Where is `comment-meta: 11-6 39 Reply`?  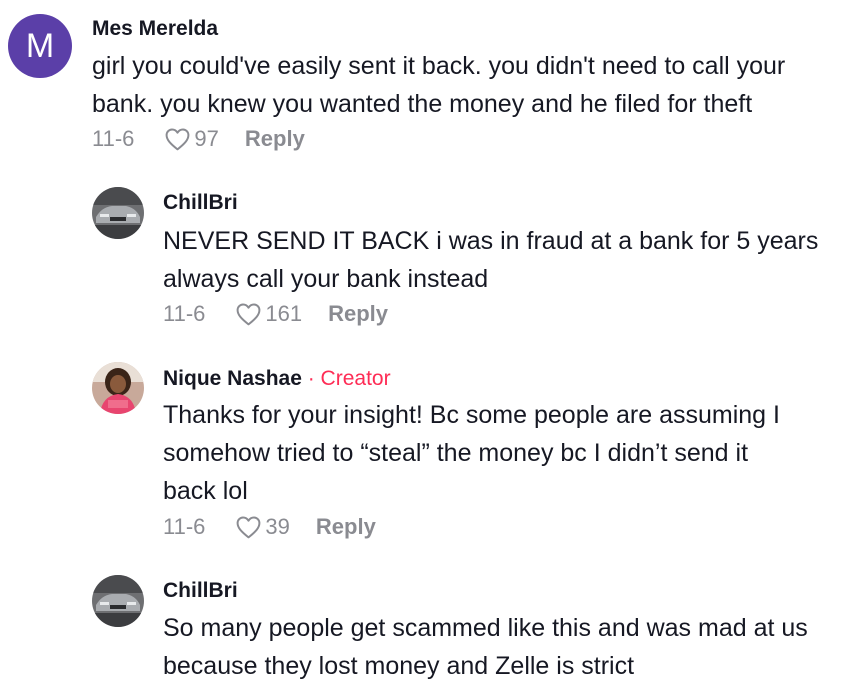 comment-meta: 11-6 39 Reply is located at coordinates (269, 527).